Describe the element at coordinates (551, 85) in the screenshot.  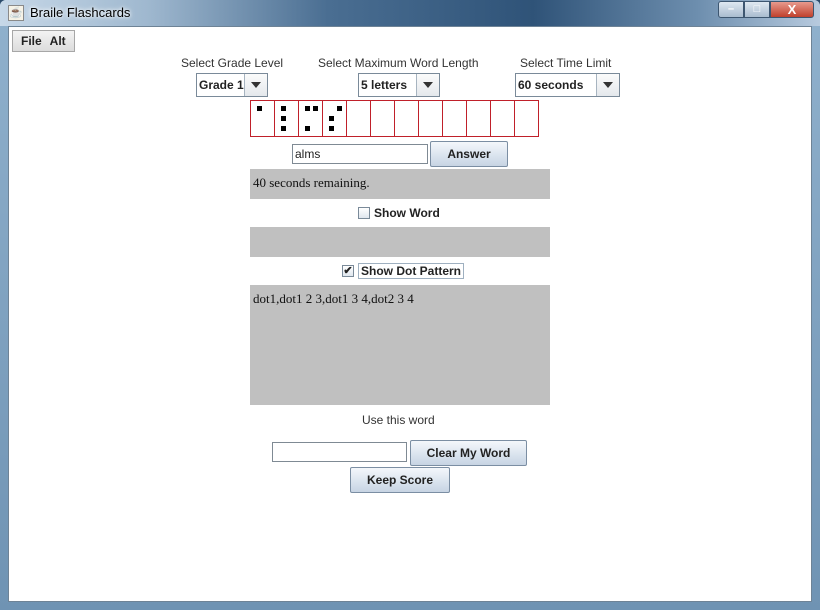
I see `time-limit-value: 60 seconds` at that location.